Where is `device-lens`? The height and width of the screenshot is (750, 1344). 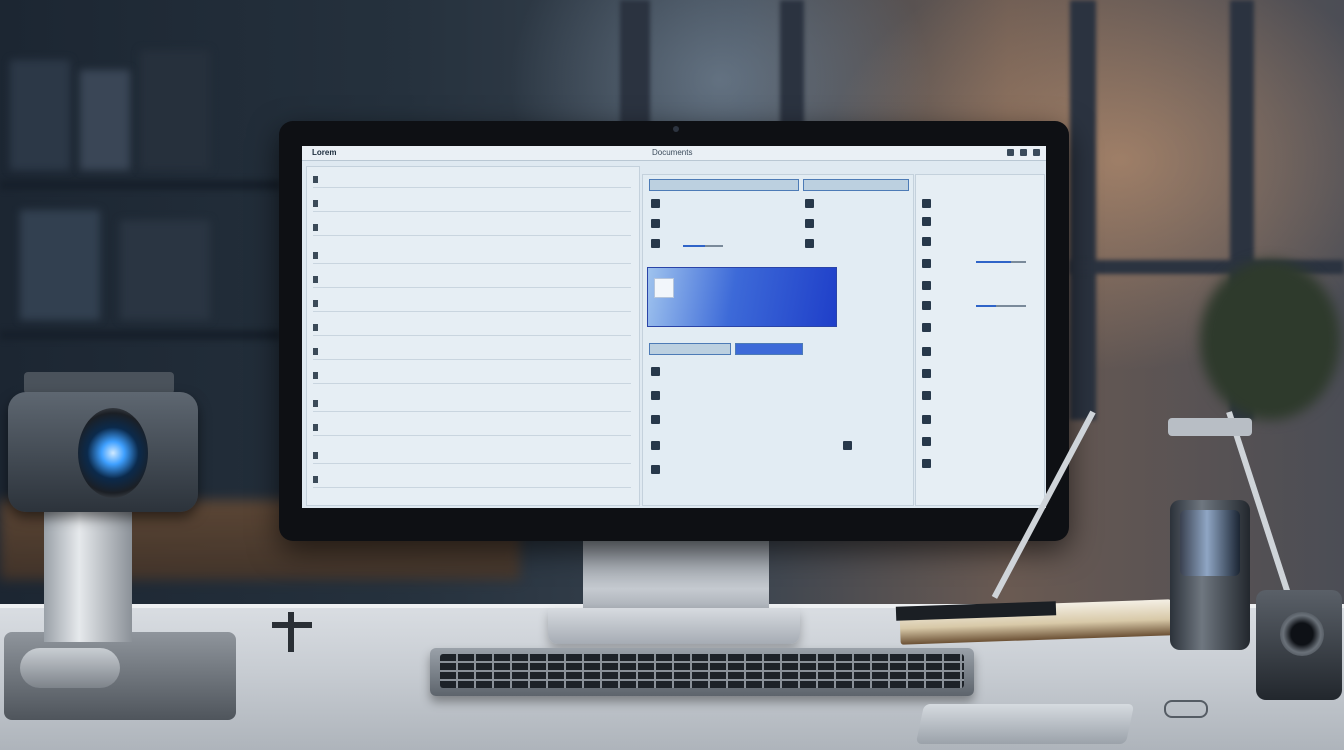 device-lens is located at coordinates (1302, 634).